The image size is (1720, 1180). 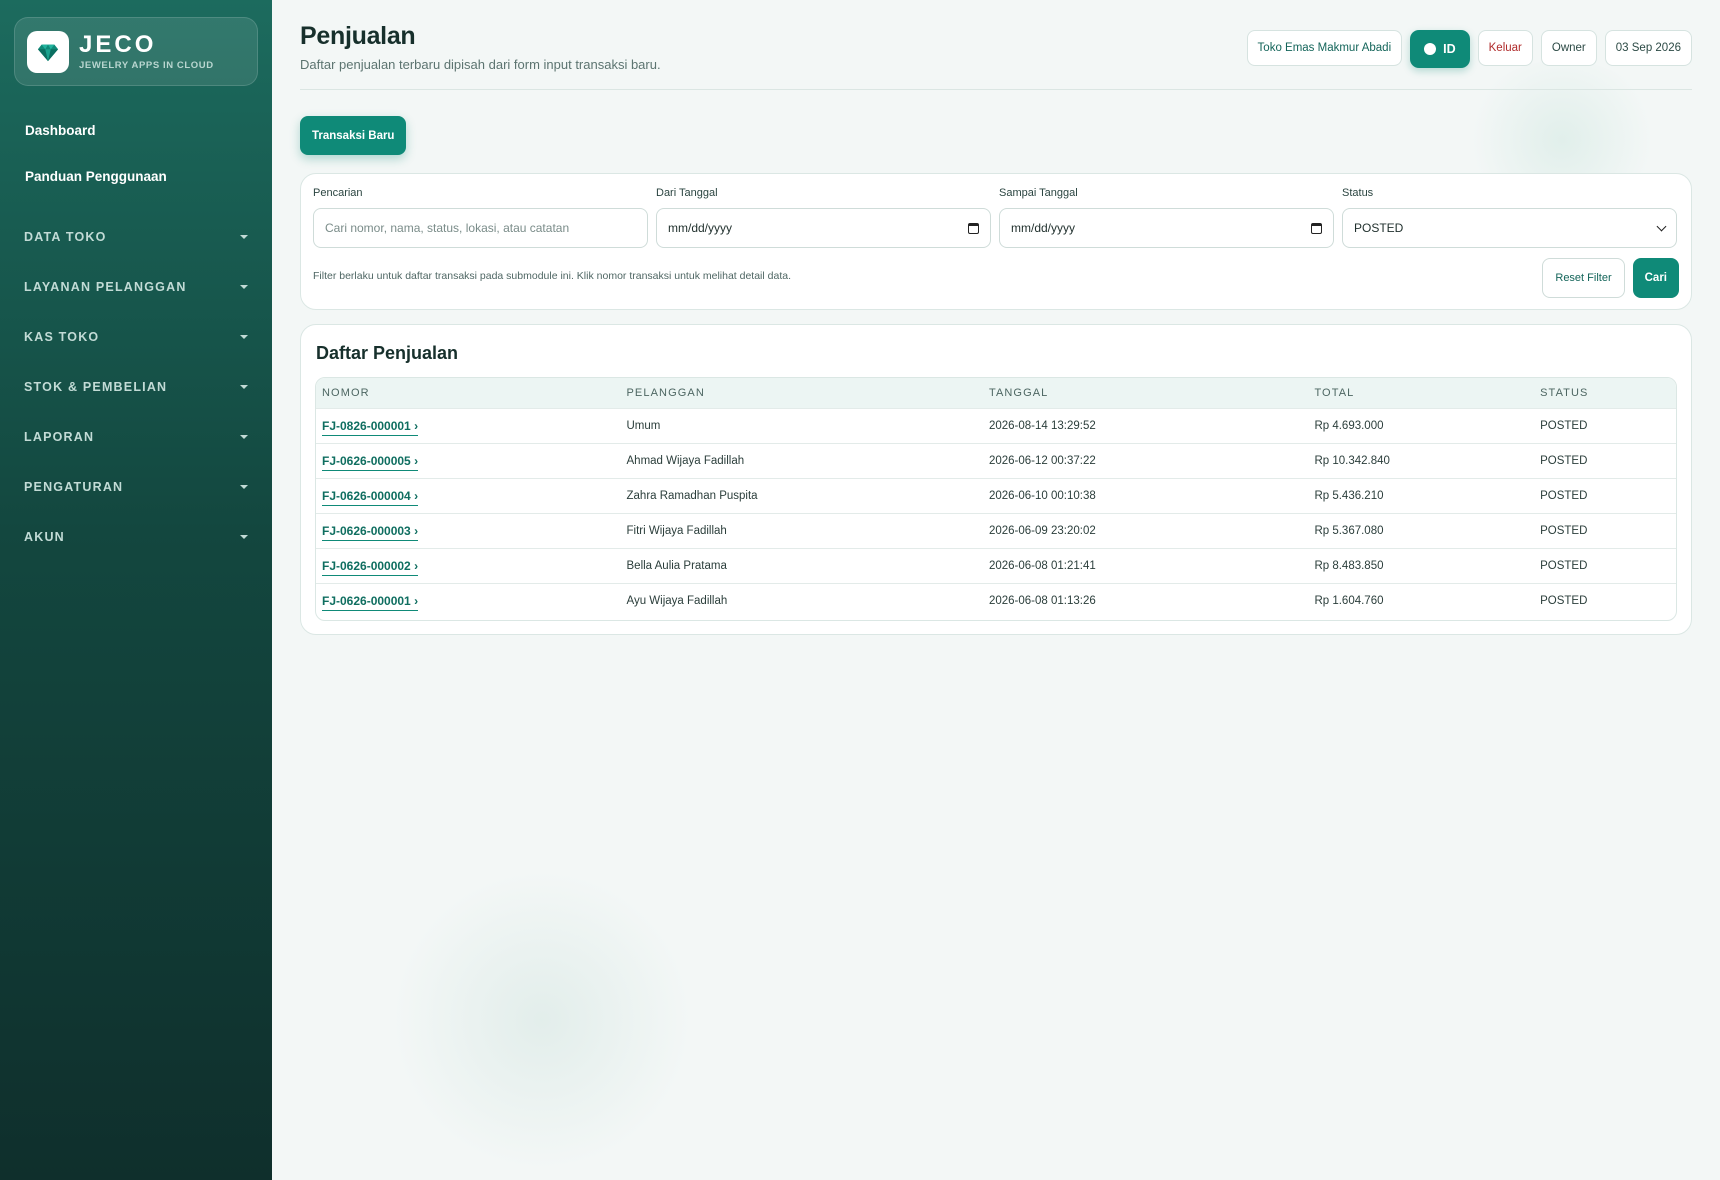 What do you see at coordinates (676, 565) in the screenshot?
I see `cell-customer: Bella Aulia Pratama` at bounding box center [676, 565].